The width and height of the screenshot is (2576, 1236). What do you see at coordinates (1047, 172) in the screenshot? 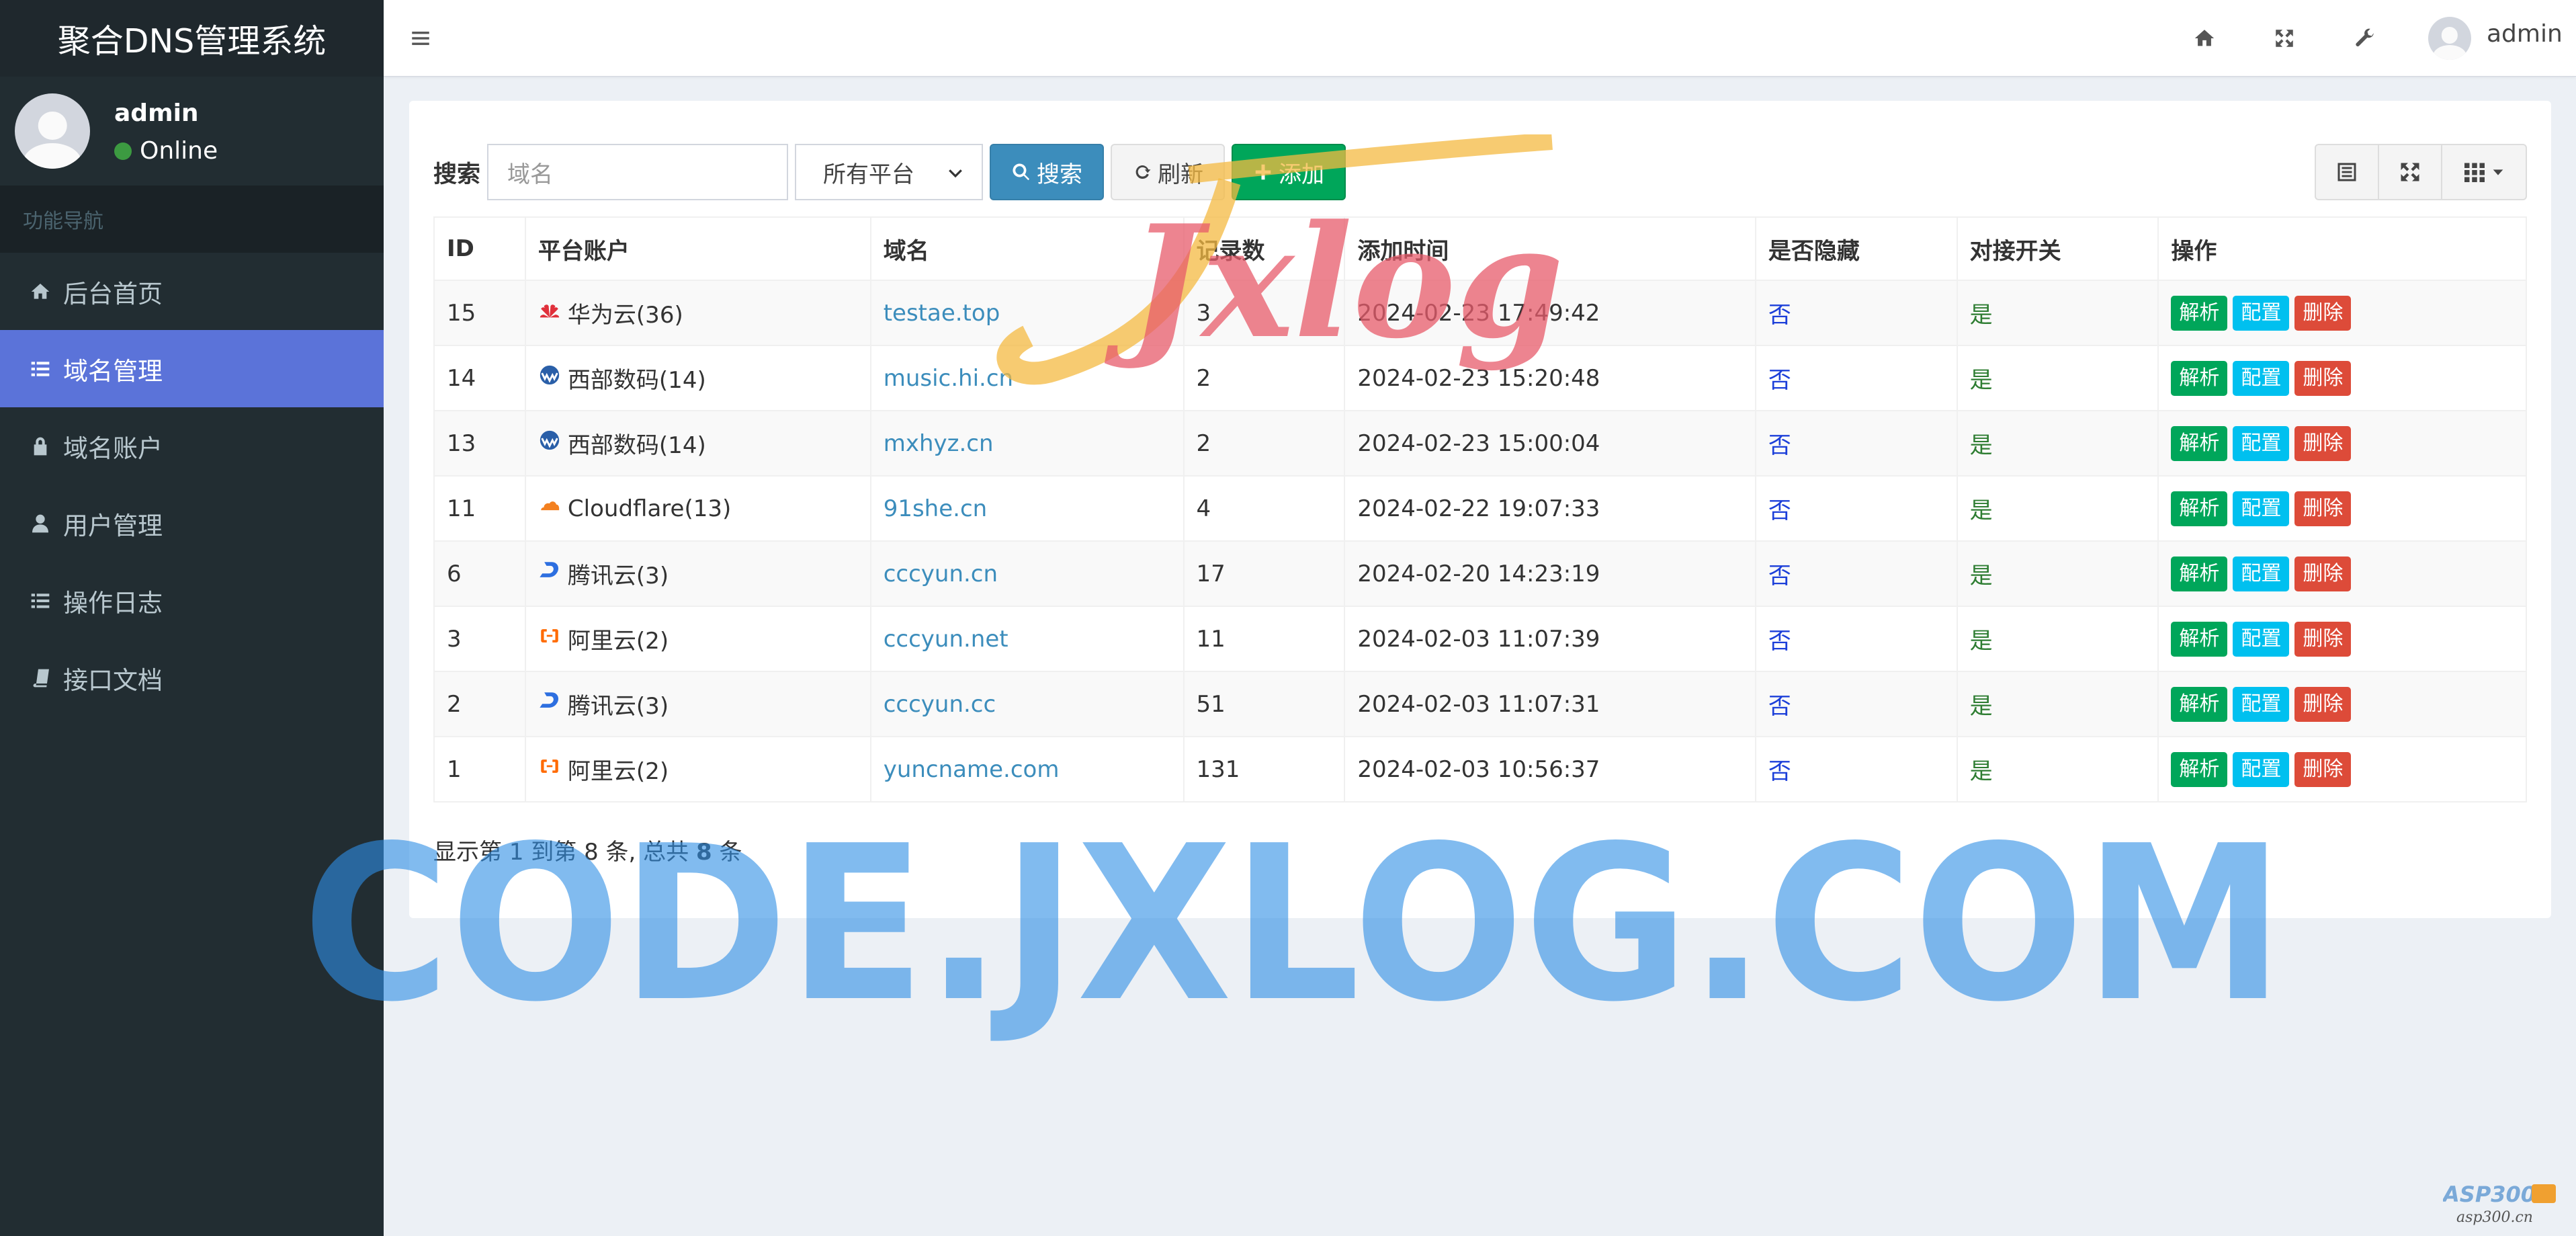
I see `search-button: 搜索` at bounding box center [1047, 172].